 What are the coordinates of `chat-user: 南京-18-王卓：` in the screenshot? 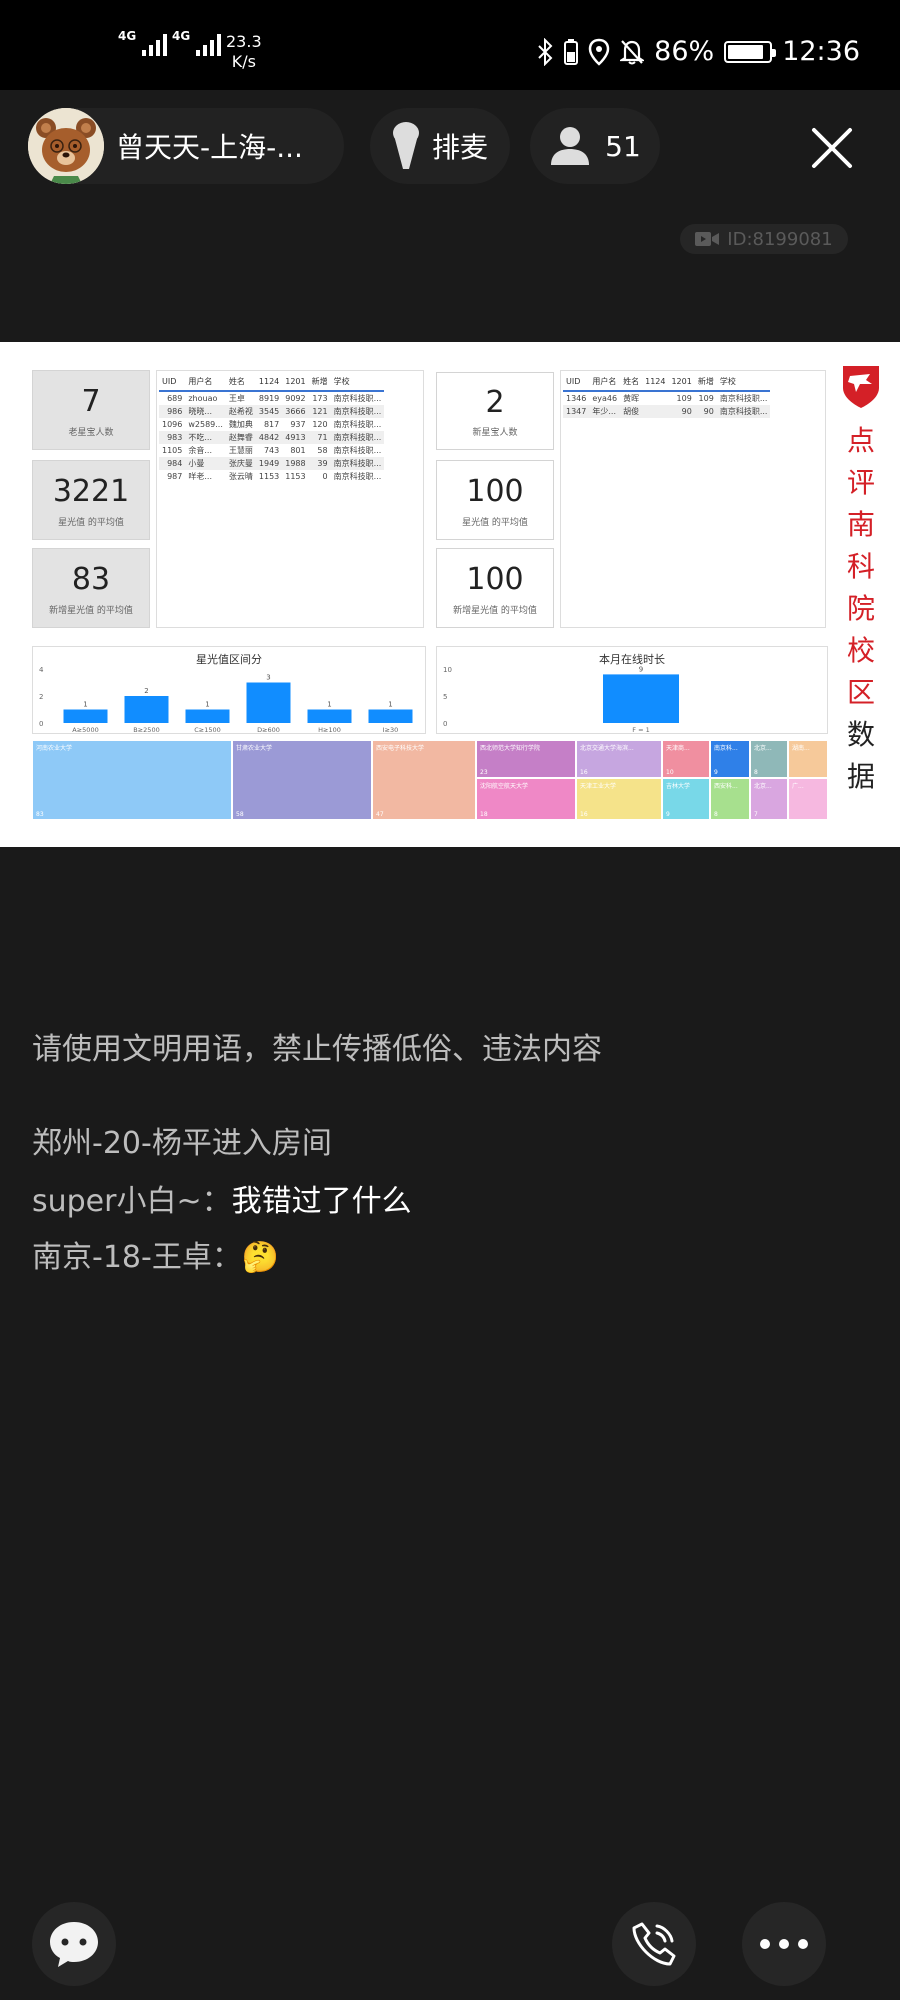 It's located at (137, 1257).